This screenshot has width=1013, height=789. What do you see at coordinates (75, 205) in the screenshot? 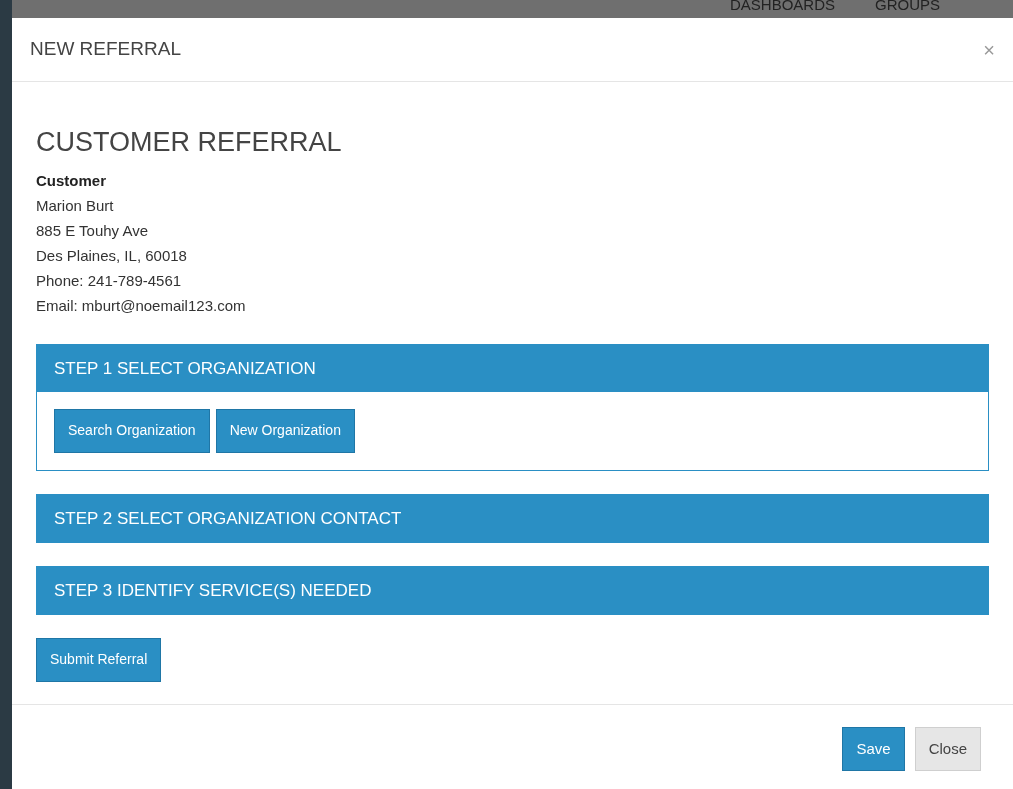
I see `customer-detail: Marion Burt` at bounding box center [75, 205].